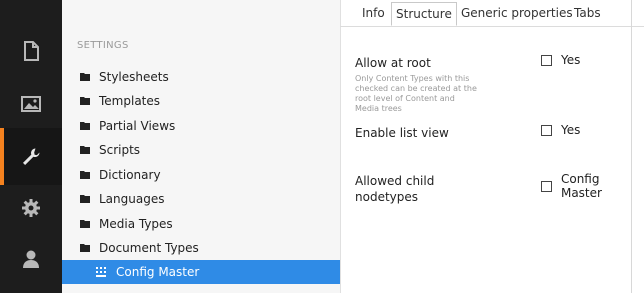 The image size is (644, 293). Describe the element at coordinates (517, 13) in the screenshot. I see `tab-generic-properties: Generic properties` at that location.